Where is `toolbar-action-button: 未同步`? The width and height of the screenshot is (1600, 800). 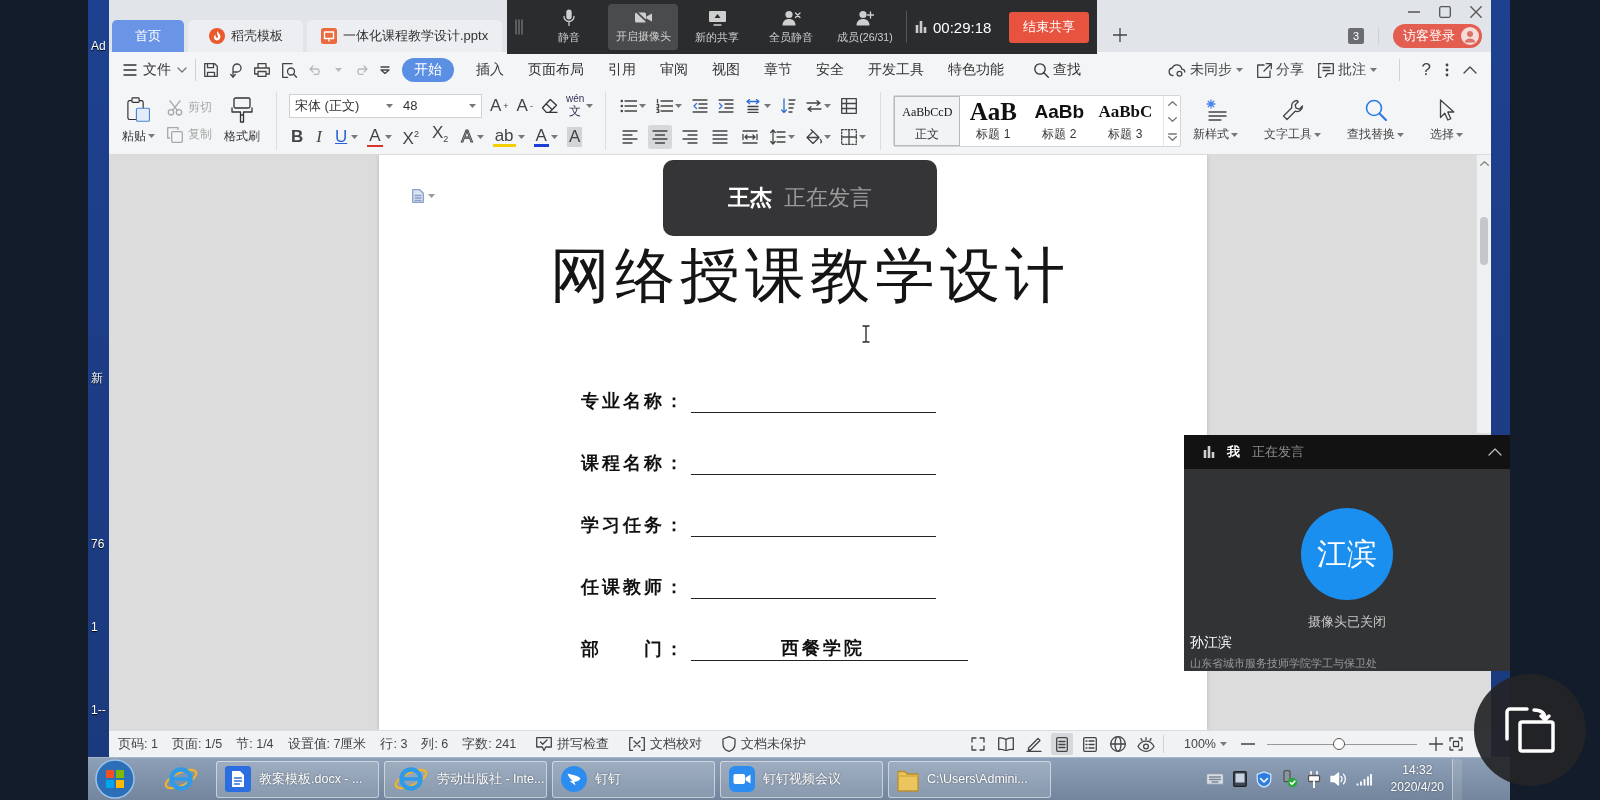
toolbar-action-button: 未同步 is located at coordinates (1205, 70).